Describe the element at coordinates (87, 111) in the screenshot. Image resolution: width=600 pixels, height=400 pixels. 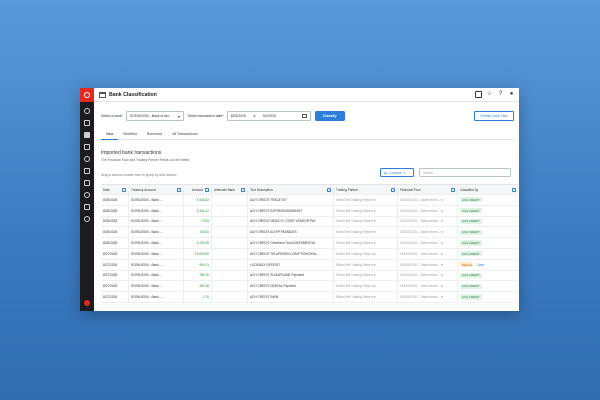
I see `dashboard-icon` at that location.